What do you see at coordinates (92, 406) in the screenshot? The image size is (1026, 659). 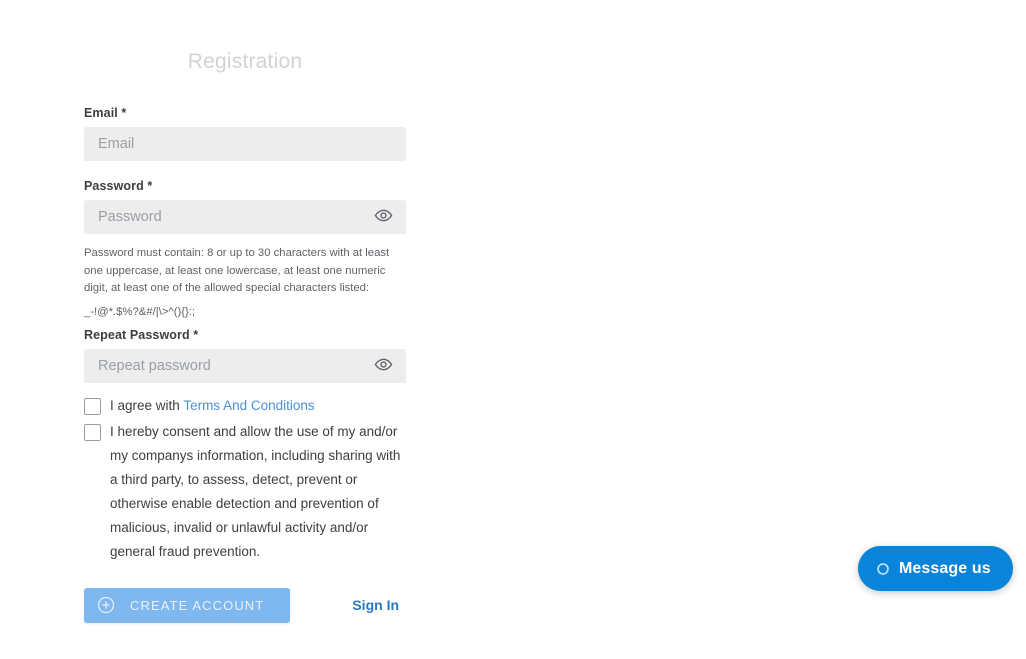 I see `terms-checkbox` at bounding box center [92, 406].